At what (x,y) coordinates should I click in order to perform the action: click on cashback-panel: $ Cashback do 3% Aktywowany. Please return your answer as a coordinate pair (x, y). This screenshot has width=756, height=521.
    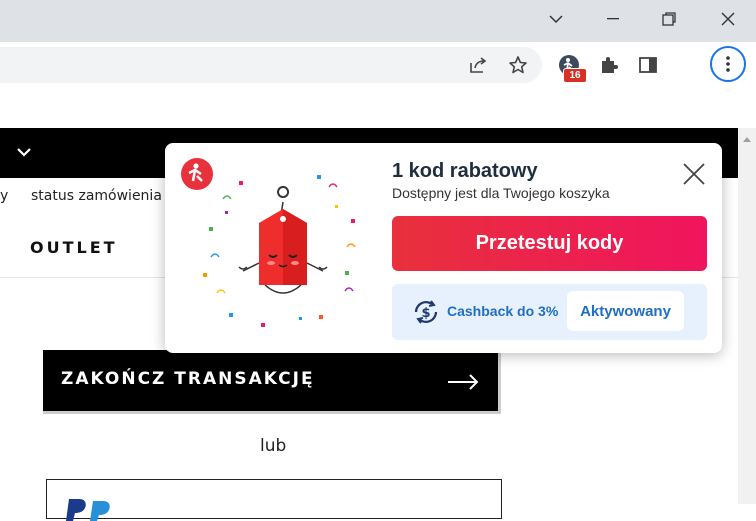
    Looking at the image, I should click on (549, 312).